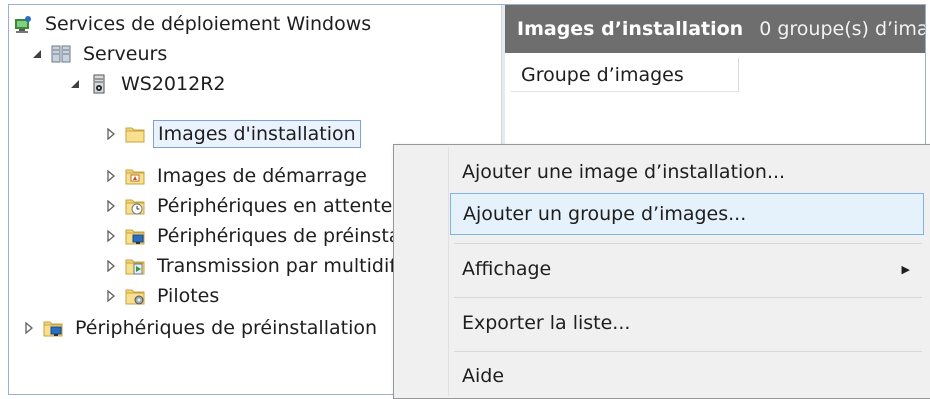  Describe the element at coordinates (61, 54) in the screenshot. I see `servers-icon` at that location.